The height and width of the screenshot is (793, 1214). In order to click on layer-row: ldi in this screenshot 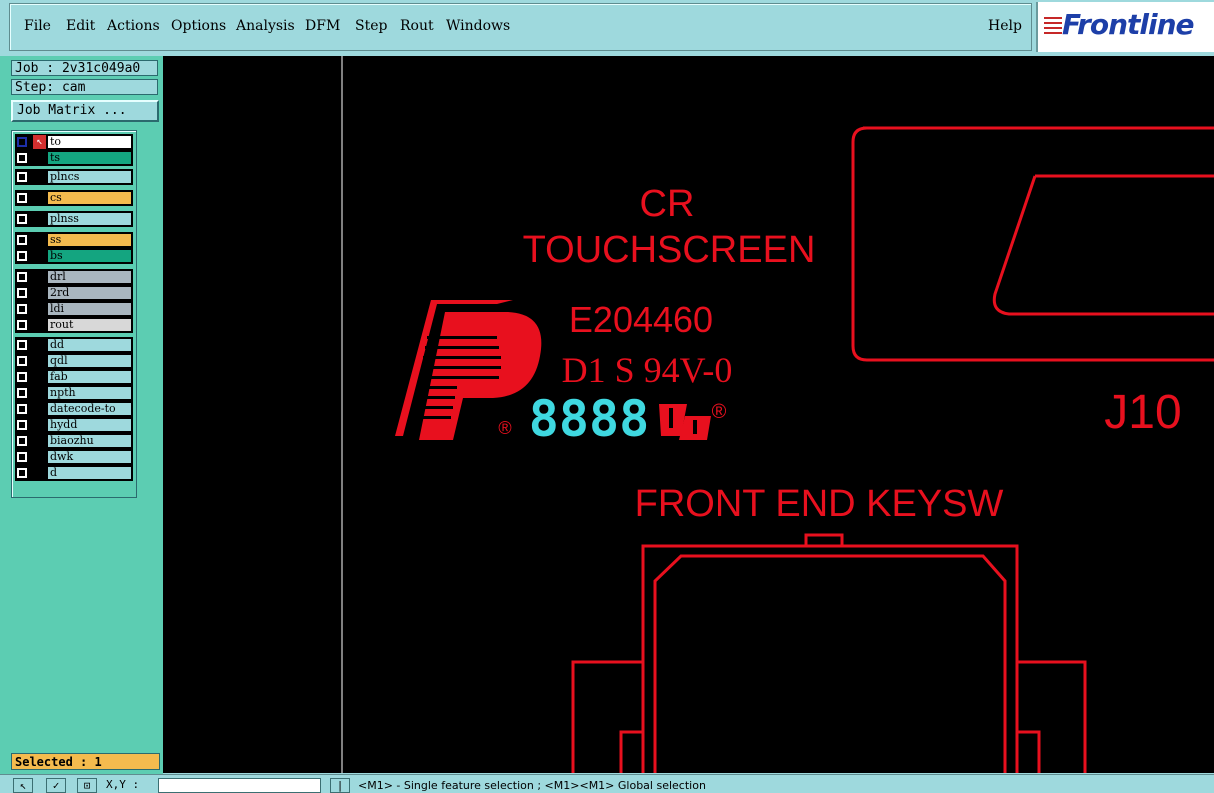, I will do `click(74, 309)`.